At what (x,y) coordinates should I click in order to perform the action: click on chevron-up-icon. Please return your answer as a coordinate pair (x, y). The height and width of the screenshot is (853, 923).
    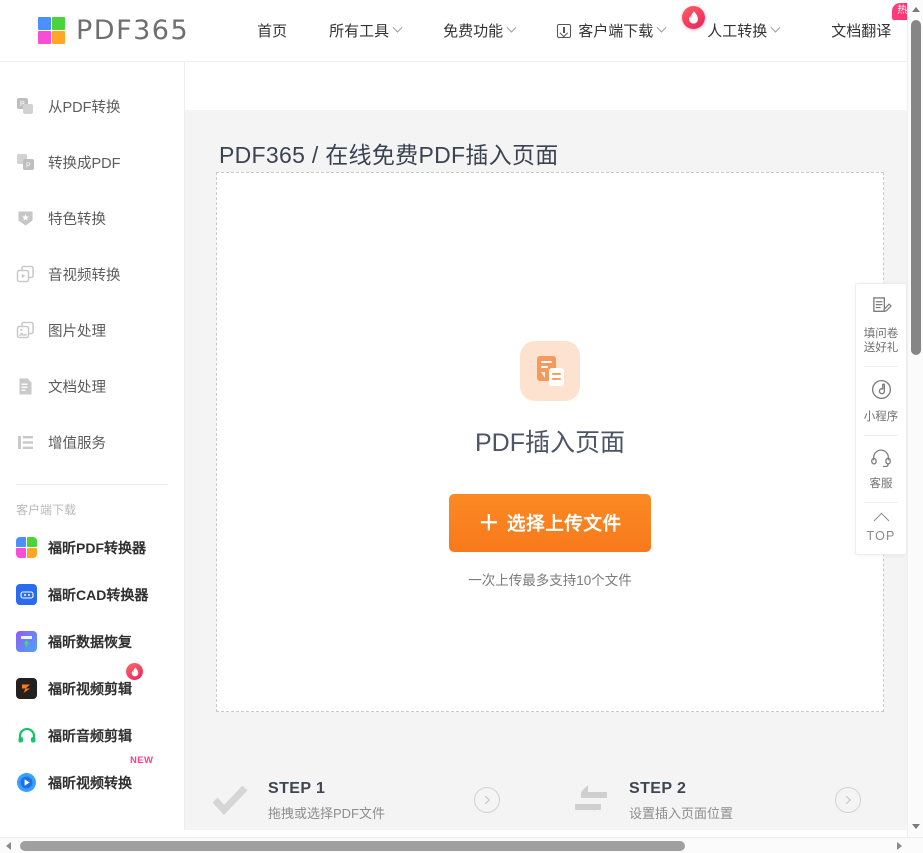
    Looking at the image, I should click on (881, 520).